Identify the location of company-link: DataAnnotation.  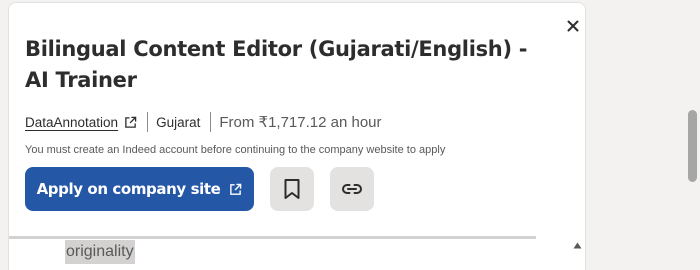
(81, 122).